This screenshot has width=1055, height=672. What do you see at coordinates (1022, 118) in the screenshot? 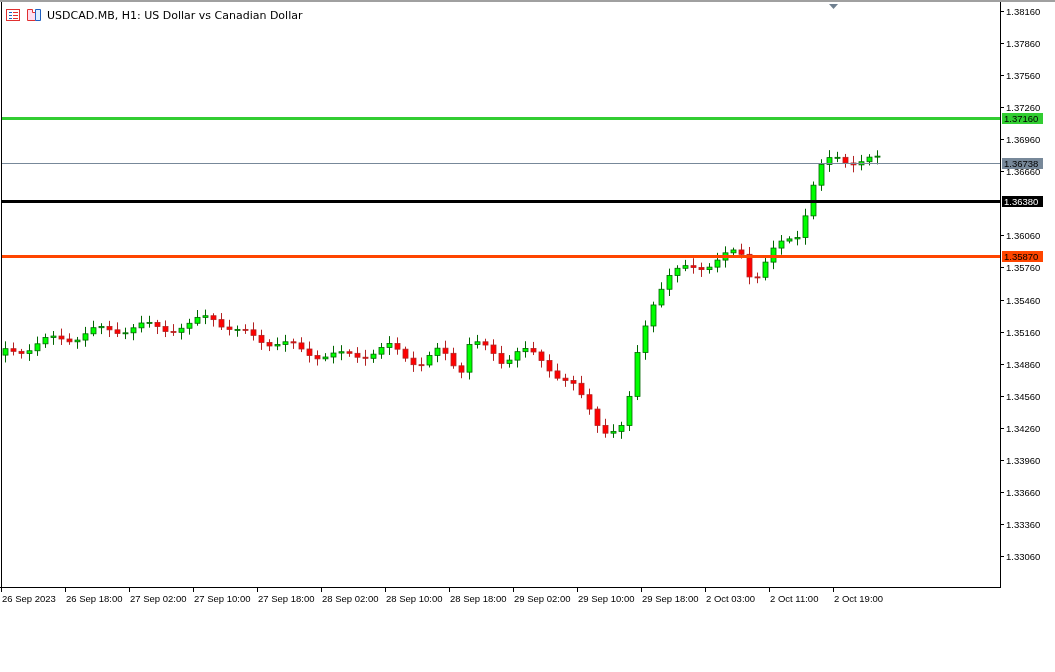
I see `price-label: 1.37160` at bounding box center [1022, 118].